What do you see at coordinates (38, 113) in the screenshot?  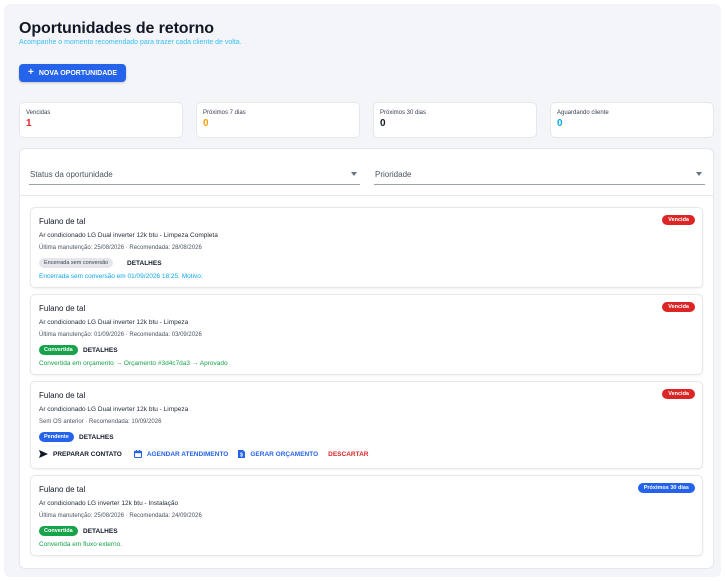 I see `stat-label: Vencidas` at bounding box center [38, 113].